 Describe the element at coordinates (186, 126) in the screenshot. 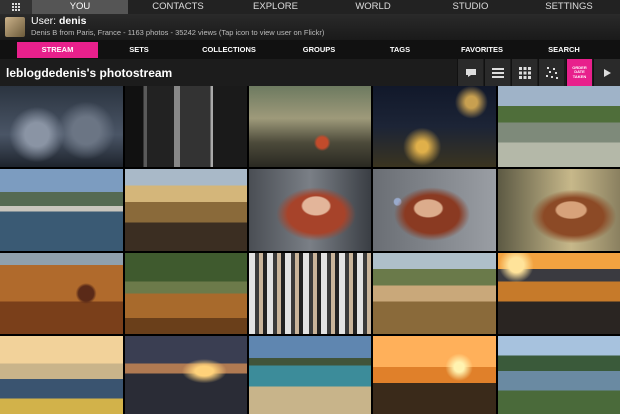

I see `photo-street-bw` at that location.